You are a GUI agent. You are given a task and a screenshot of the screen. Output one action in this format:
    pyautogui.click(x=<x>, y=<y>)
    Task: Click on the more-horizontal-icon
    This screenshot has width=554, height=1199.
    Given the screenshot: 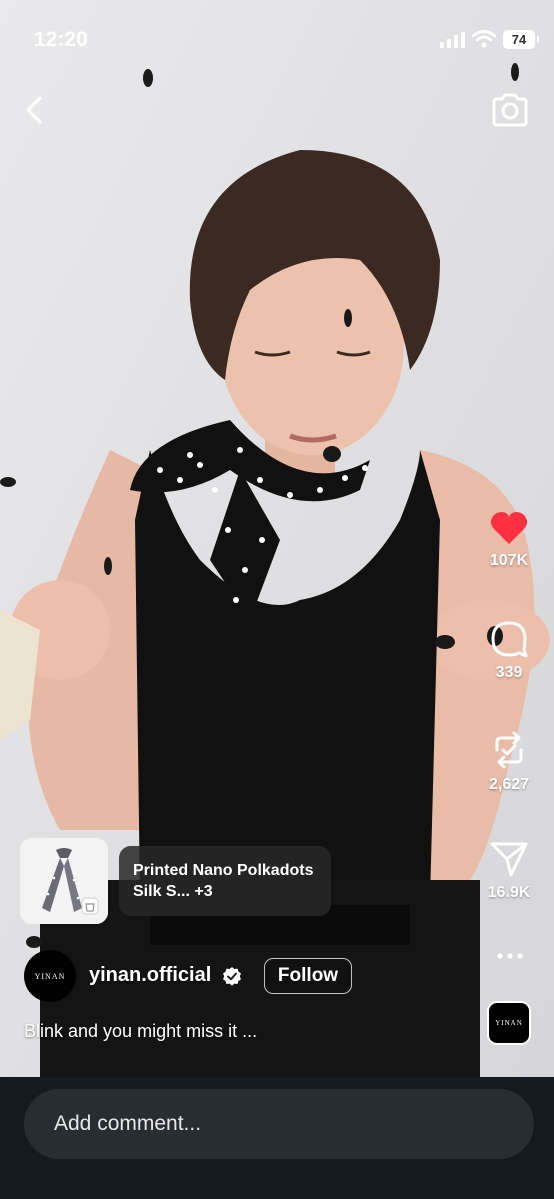 What is the action you would take?
    pyautogui.click(x=510, y=956)
    